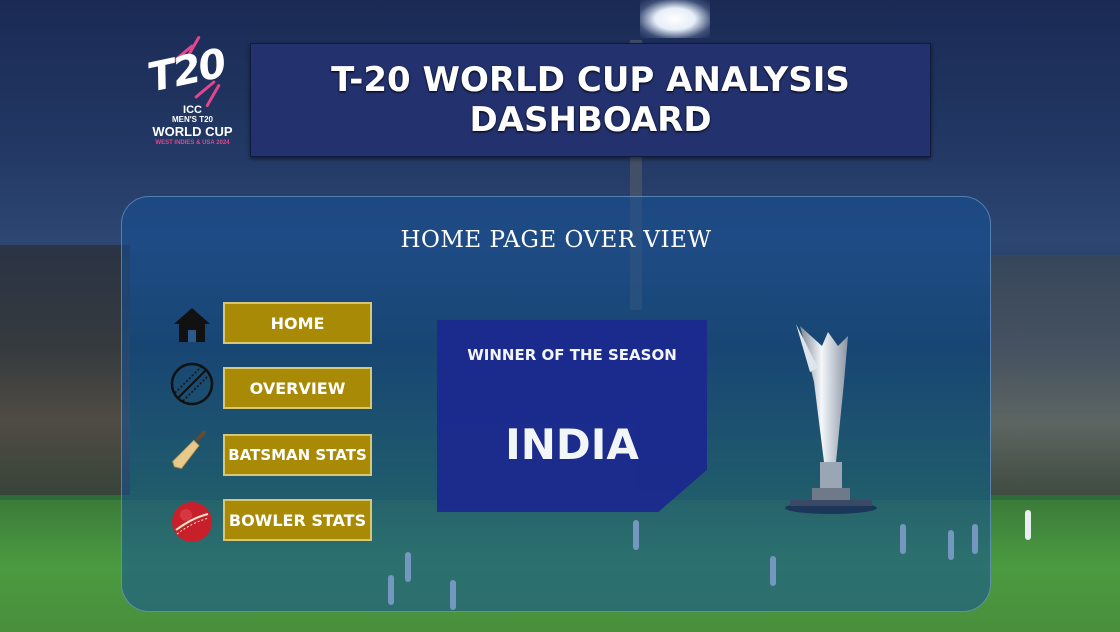 Image resolution: width=1120 pixels, height=632 pixels. I want to click on page-title-line-1: T-20 WORLD CUP ANALYSIS, so click(590, 80).